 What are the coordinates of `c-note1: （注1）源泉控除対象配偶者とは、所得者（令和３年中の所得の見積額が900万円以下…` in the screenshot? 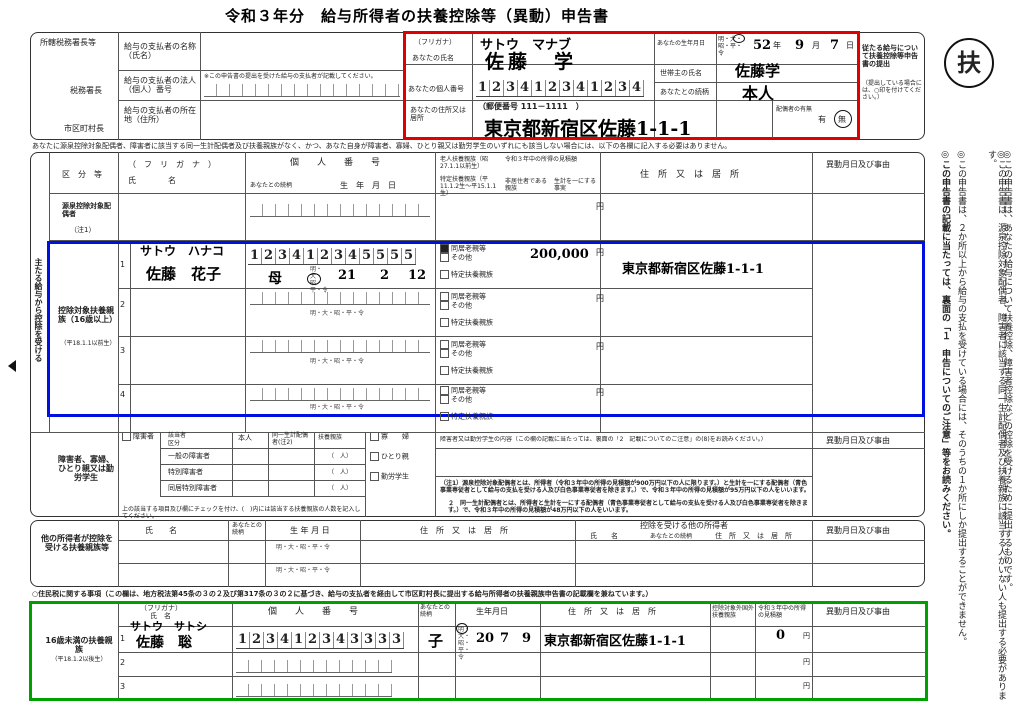 It's located at (625, 487).